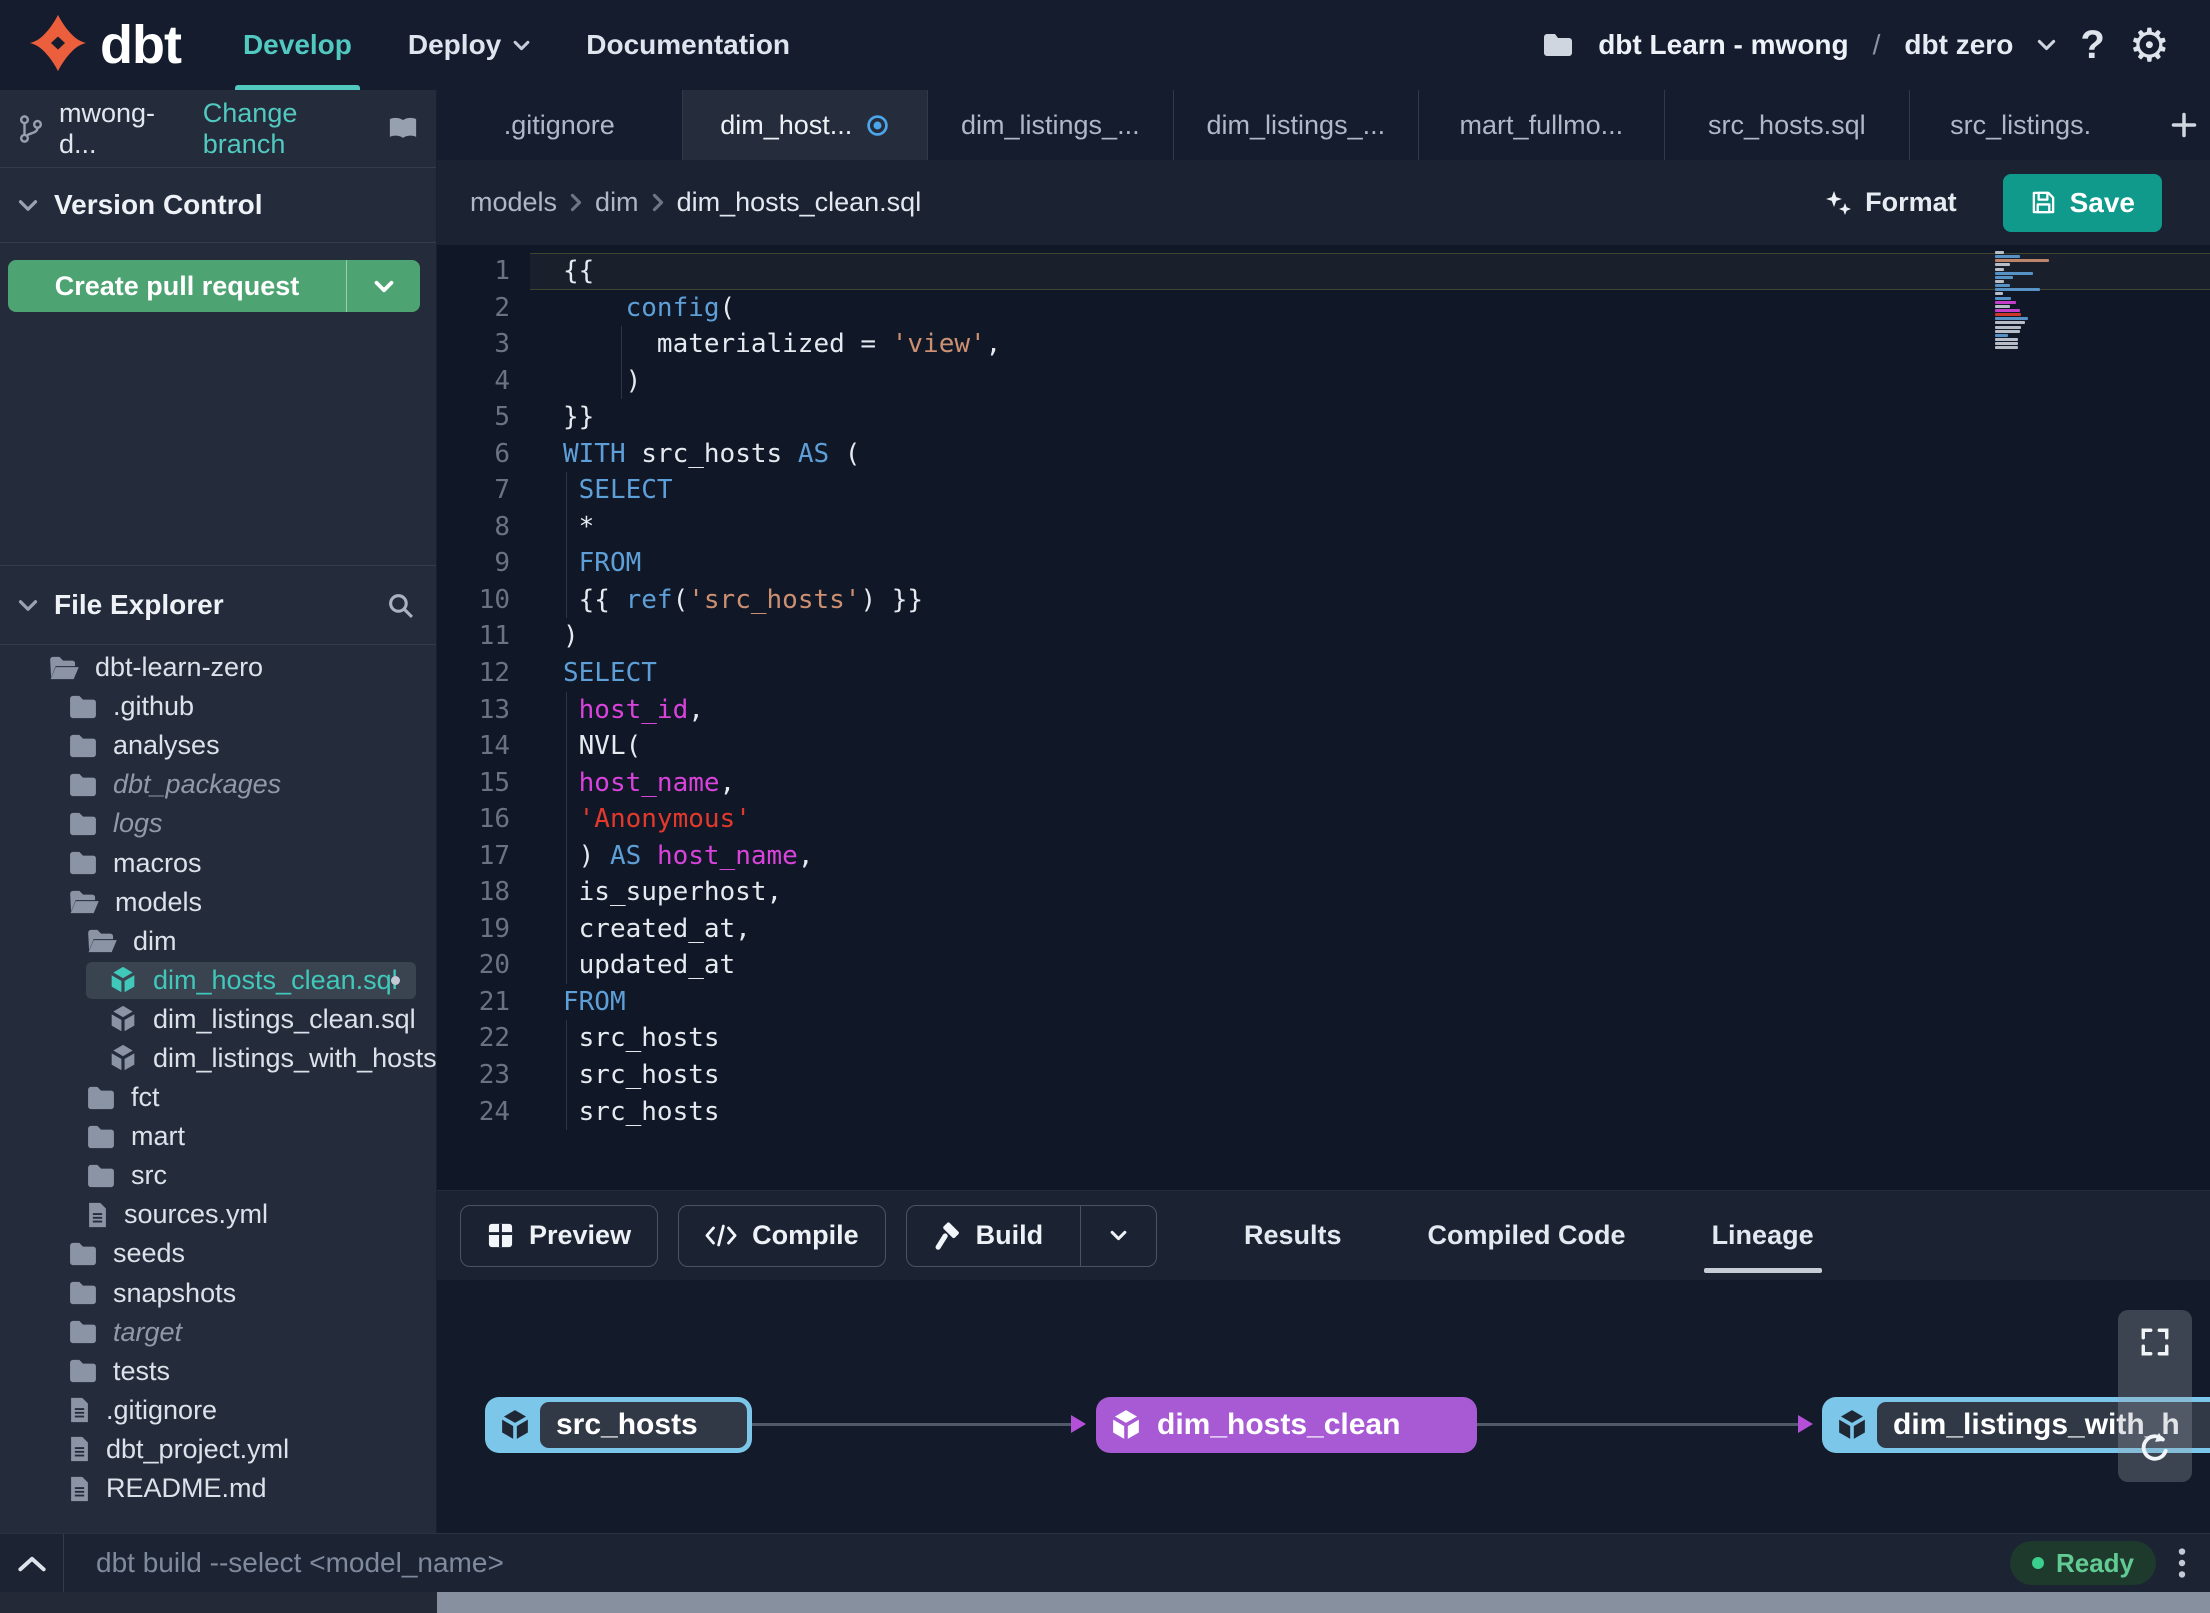  What do you see at coordinates (2183, 125) in the screenshot?
I see `new-tab-button` at bounding box center [2183, 125].